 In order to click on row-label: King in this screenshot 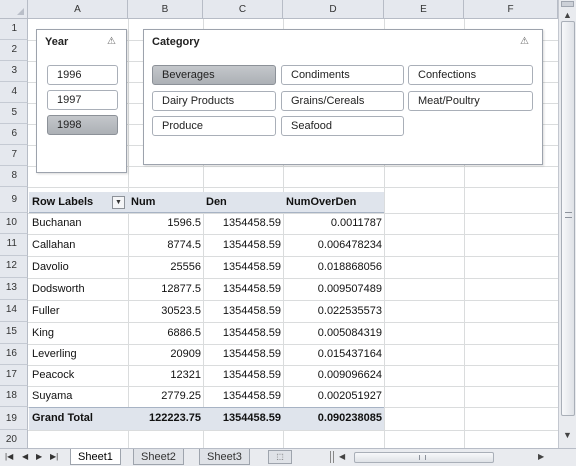, I will do `click(79, 333)`.